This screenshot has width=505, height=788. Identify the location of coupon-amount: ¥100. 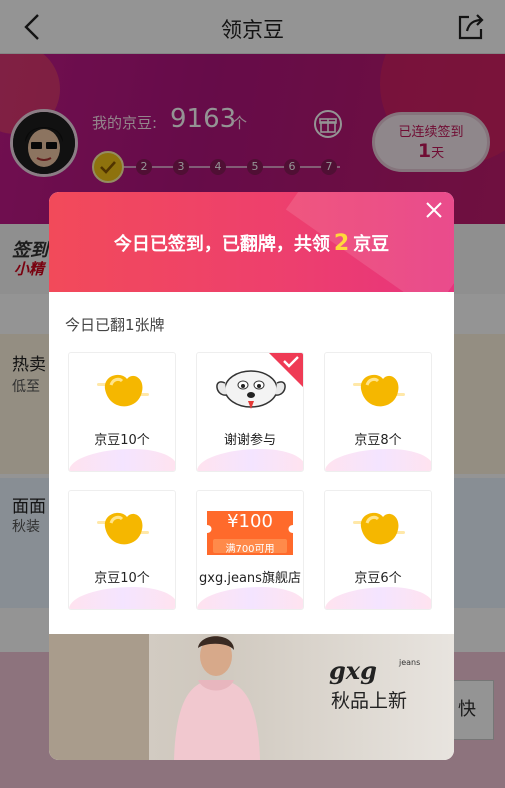
(250, 521).